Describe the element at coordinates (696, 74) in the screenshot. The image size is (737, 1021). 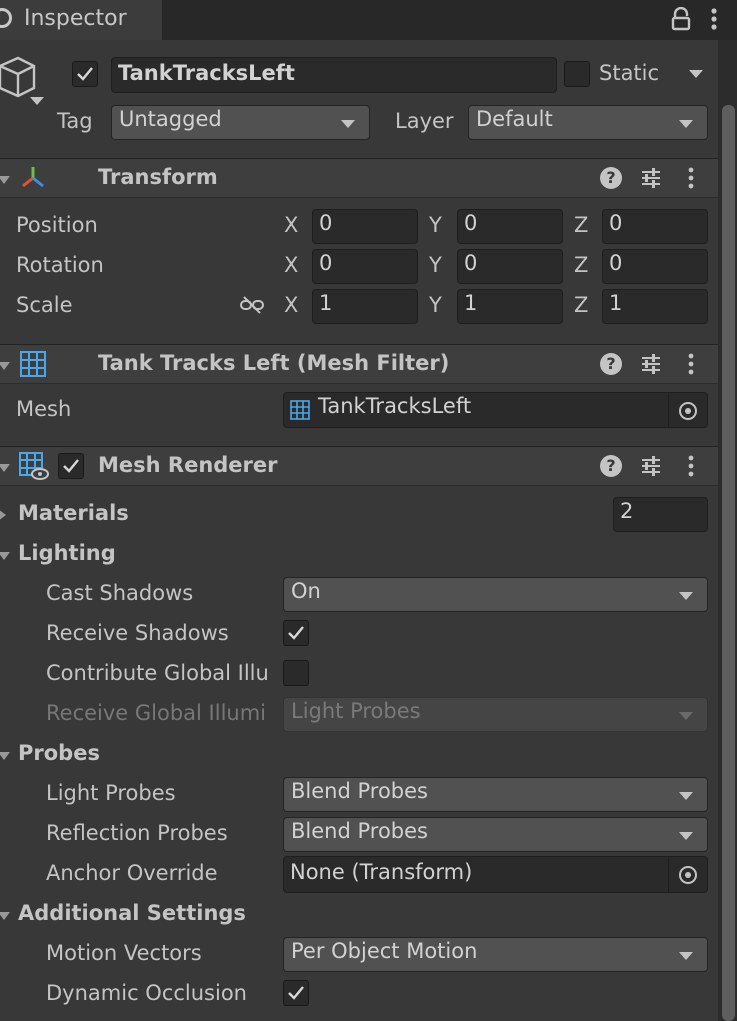
I see `static-dropdown-icon` at that location.